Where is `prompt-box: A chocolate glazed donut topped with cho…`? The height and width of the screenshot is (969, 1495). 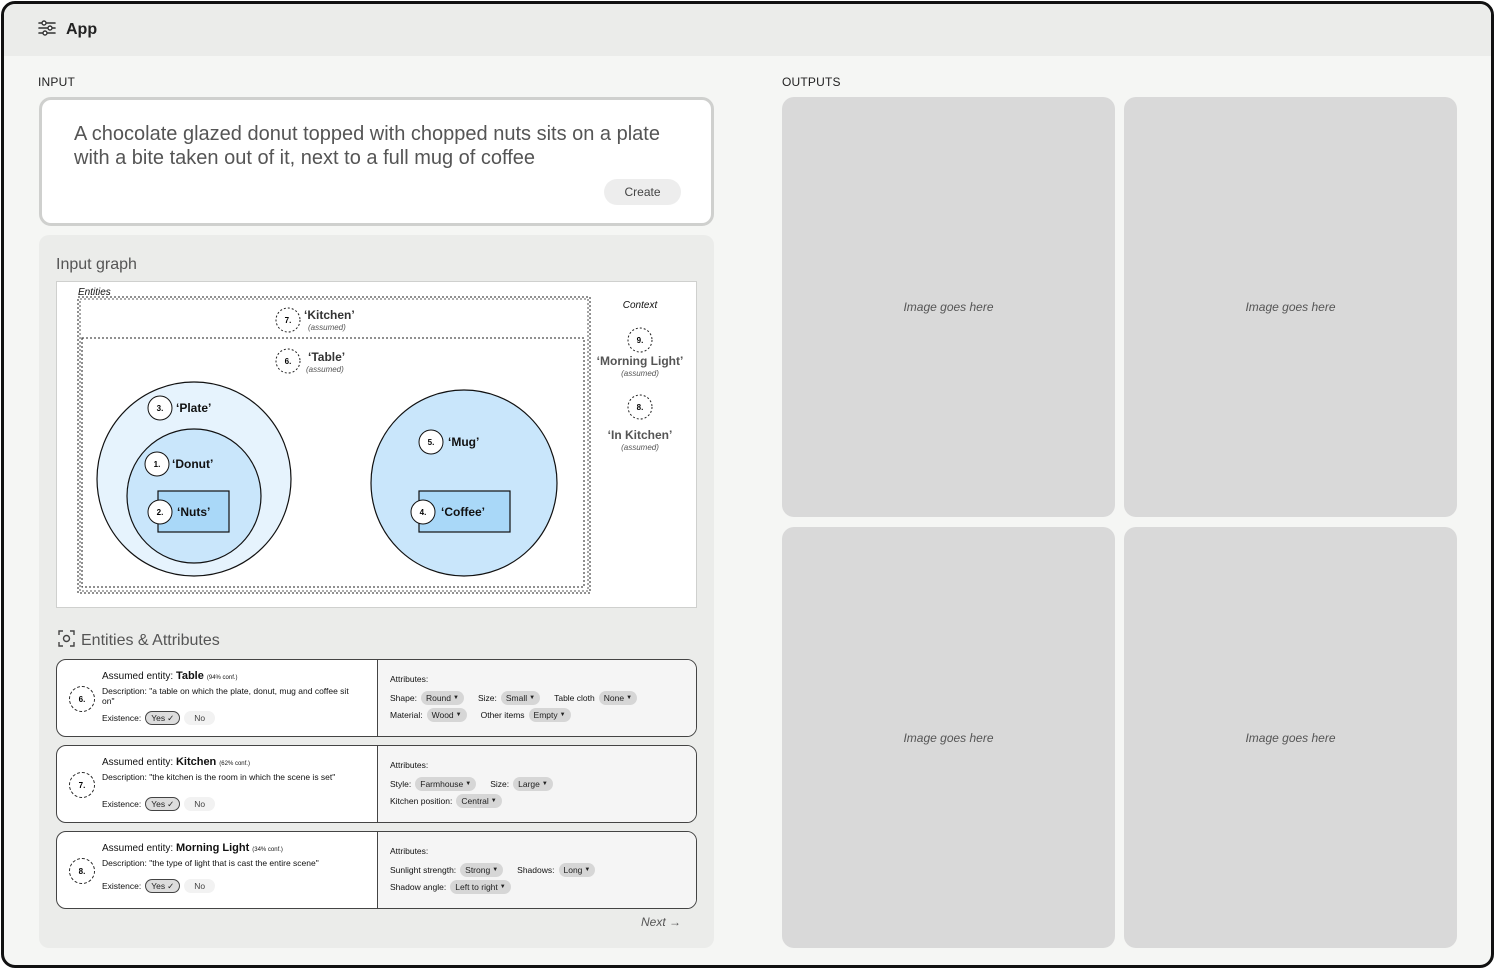 prompt-box: A chocolate glazed donut topped with cho… is located at coordinates (376, 161).